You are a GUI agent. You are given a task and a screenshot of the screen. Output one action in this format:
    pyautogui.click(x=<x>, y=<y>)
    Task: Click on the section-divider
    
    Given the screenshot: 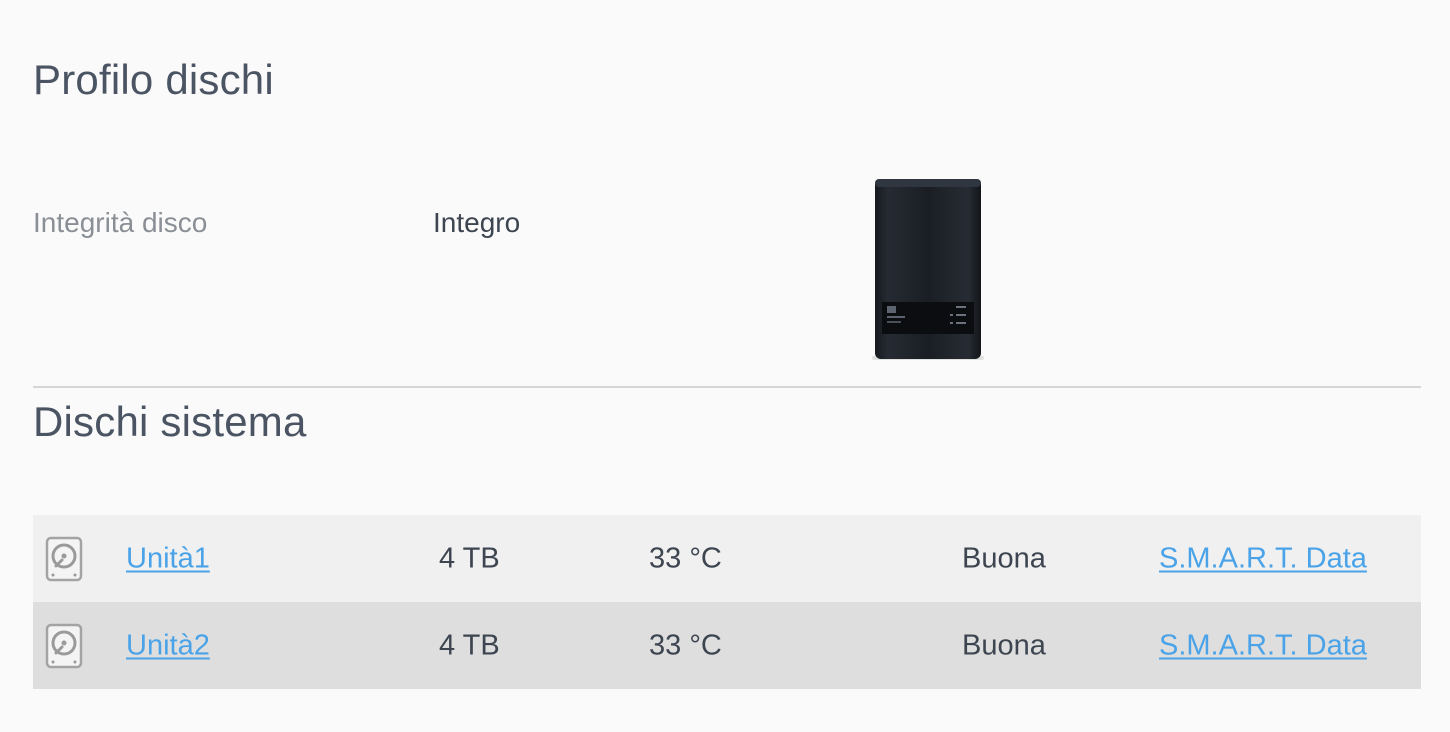 What is the action you would take?
    pyautogui.click(x=727, y=387)
    